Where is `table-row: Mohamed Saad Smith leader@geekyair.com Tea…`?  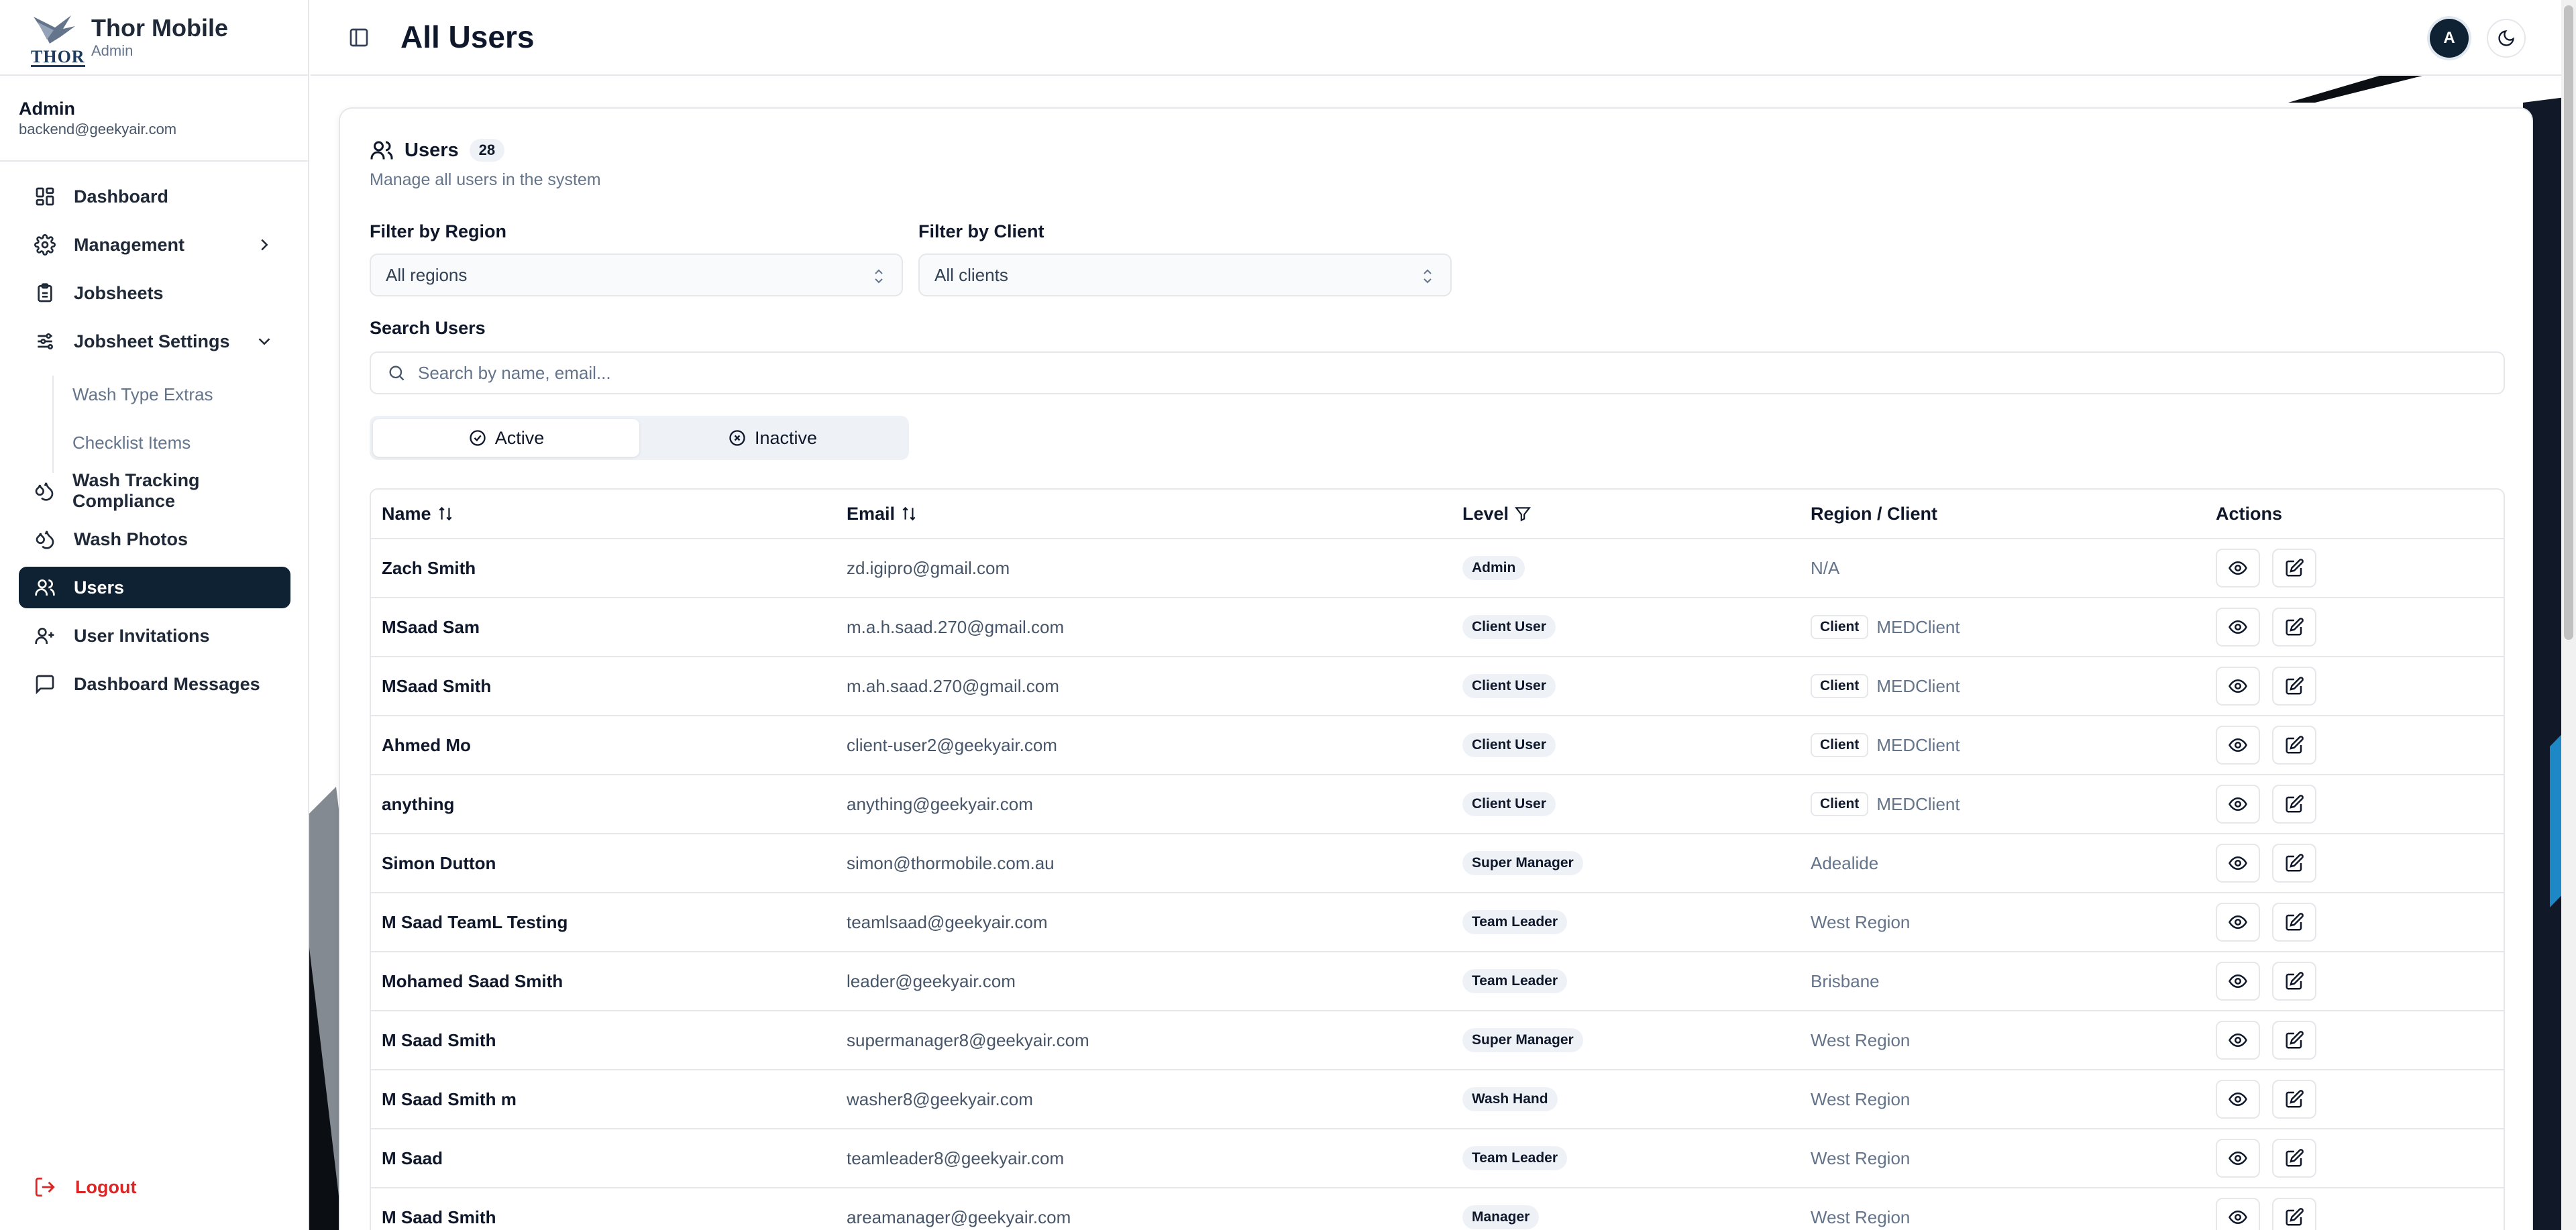 table-row: Mohamed Saad Smith leader@geekyair.com Tea… is located at coordinates (1437, 981).